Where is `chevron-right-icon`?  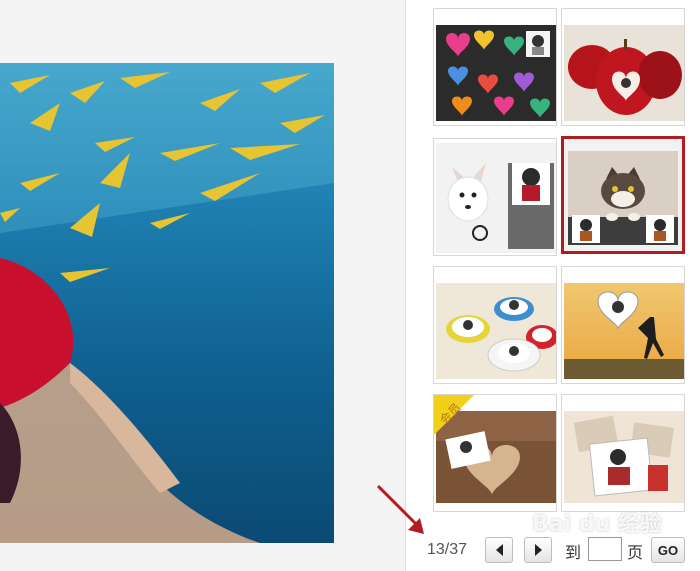
chevron-right-icon is located at coordinates (538, 550).